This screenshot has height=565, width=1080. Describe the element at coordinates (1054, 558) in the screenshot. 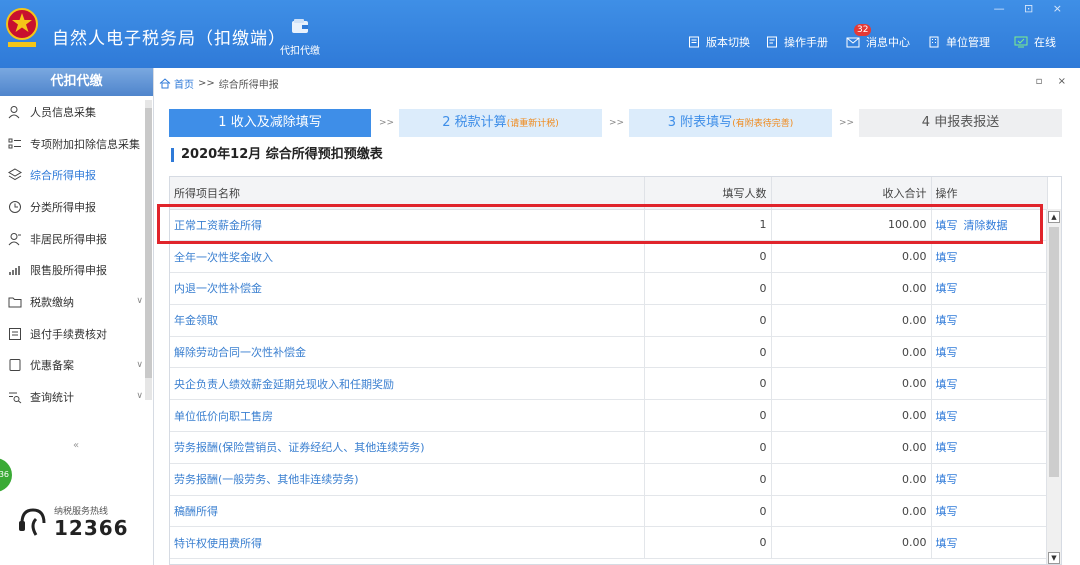

I see `scroll-down-arrow-icon: ▼` at that location.